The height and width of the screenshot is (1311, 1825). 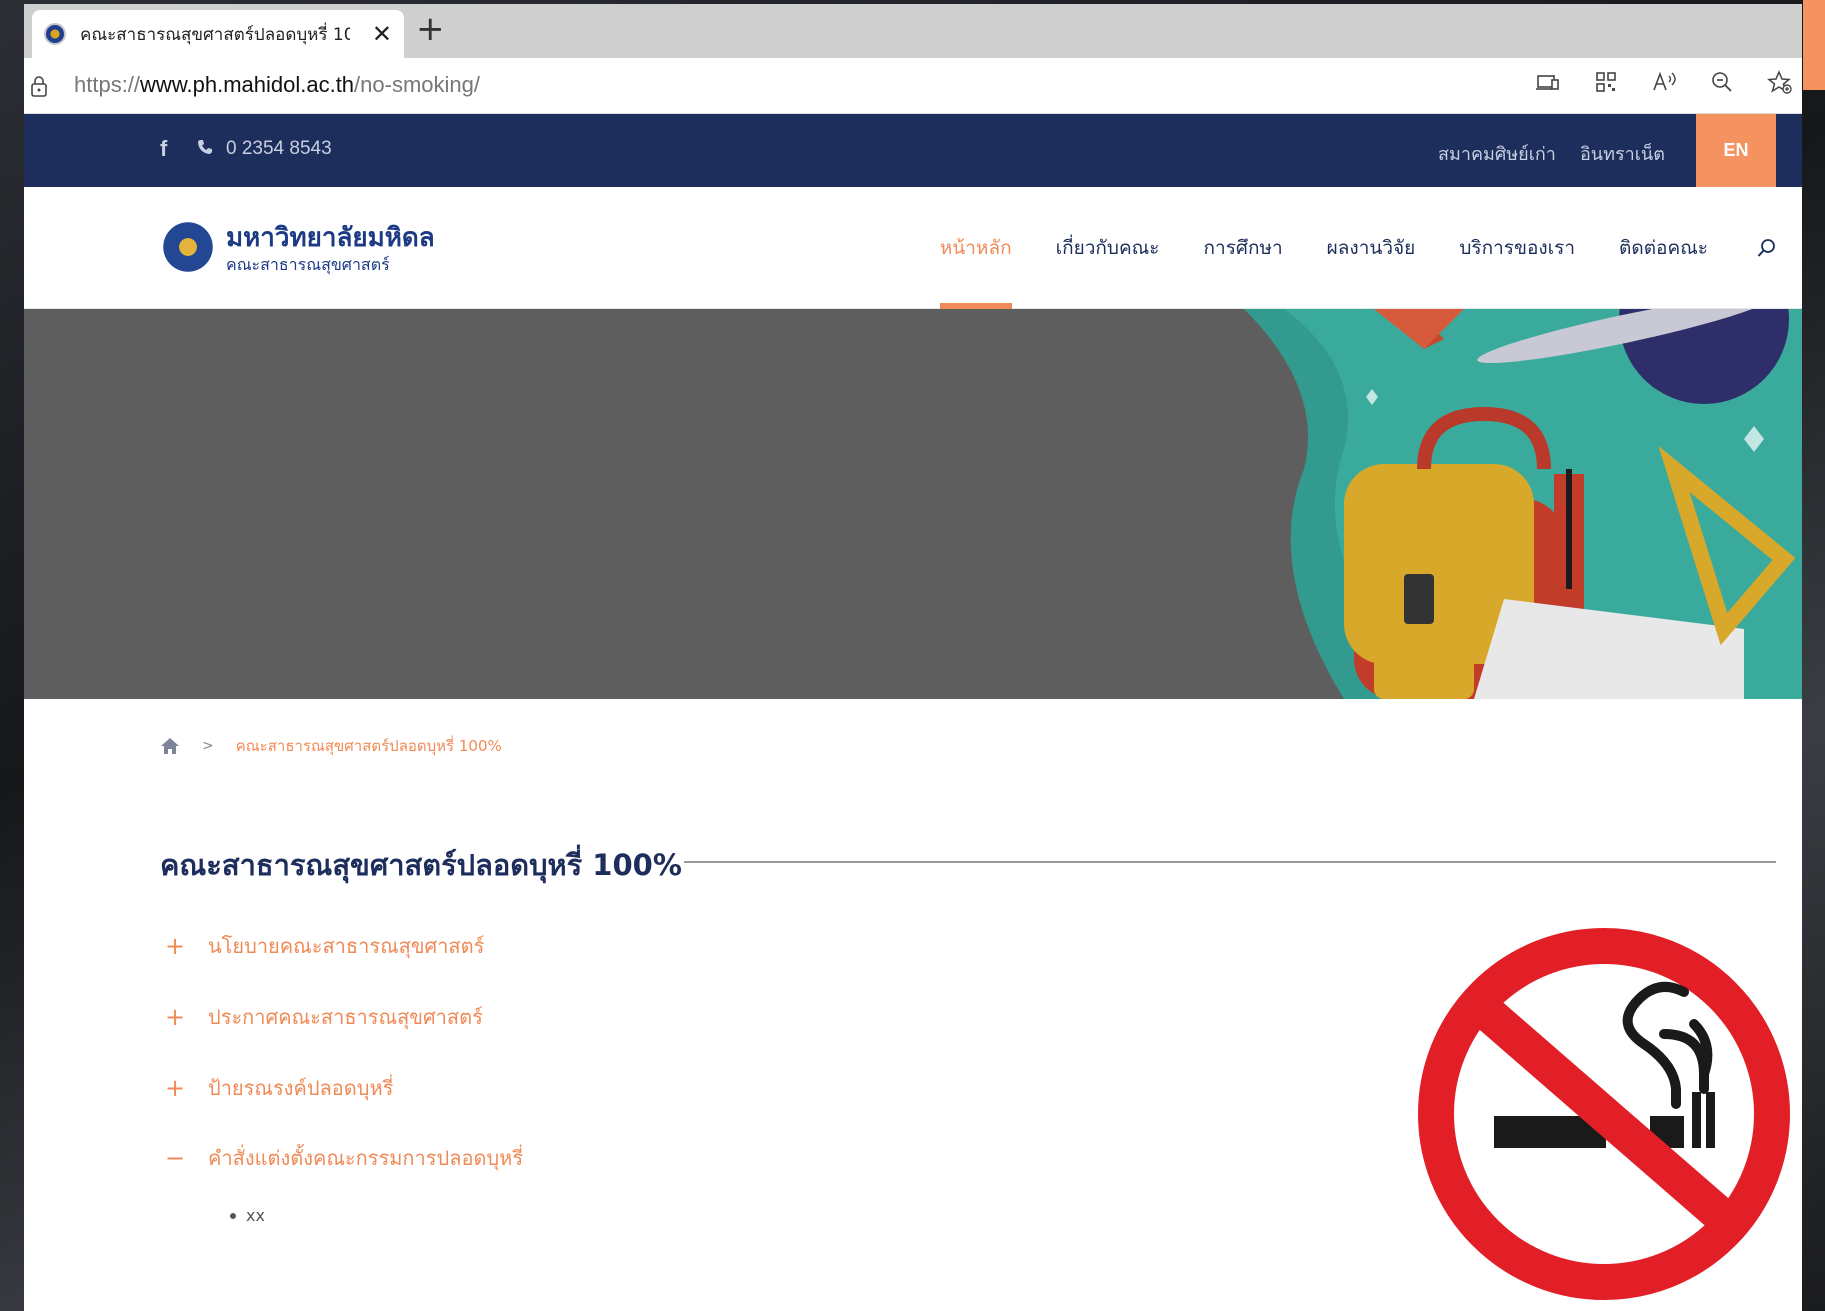 I want to click on favorites-add-icon, so click(x=1780, y=82).